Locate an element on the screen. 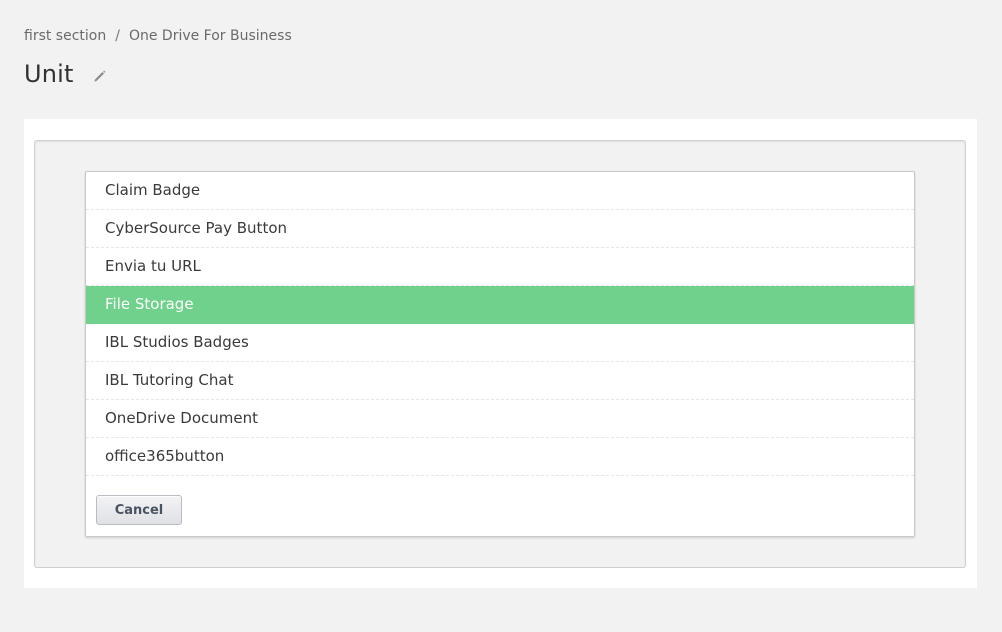  menu-item-cybersource-pay-button: CyberSource Pay Button is located at coordinates (500, 229).